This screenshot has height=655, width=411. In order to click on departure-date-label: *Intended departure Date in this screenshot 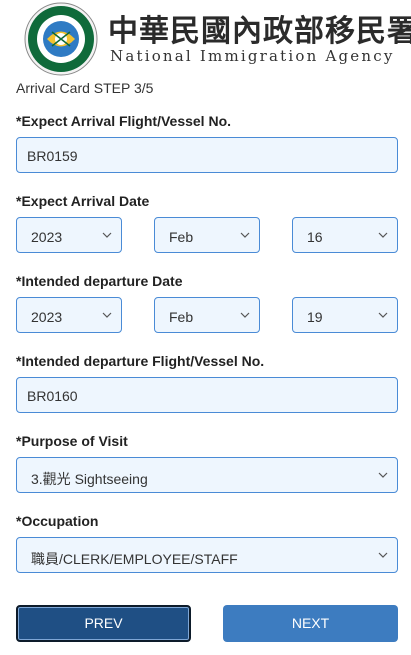, I will do `click(99, 281)`.